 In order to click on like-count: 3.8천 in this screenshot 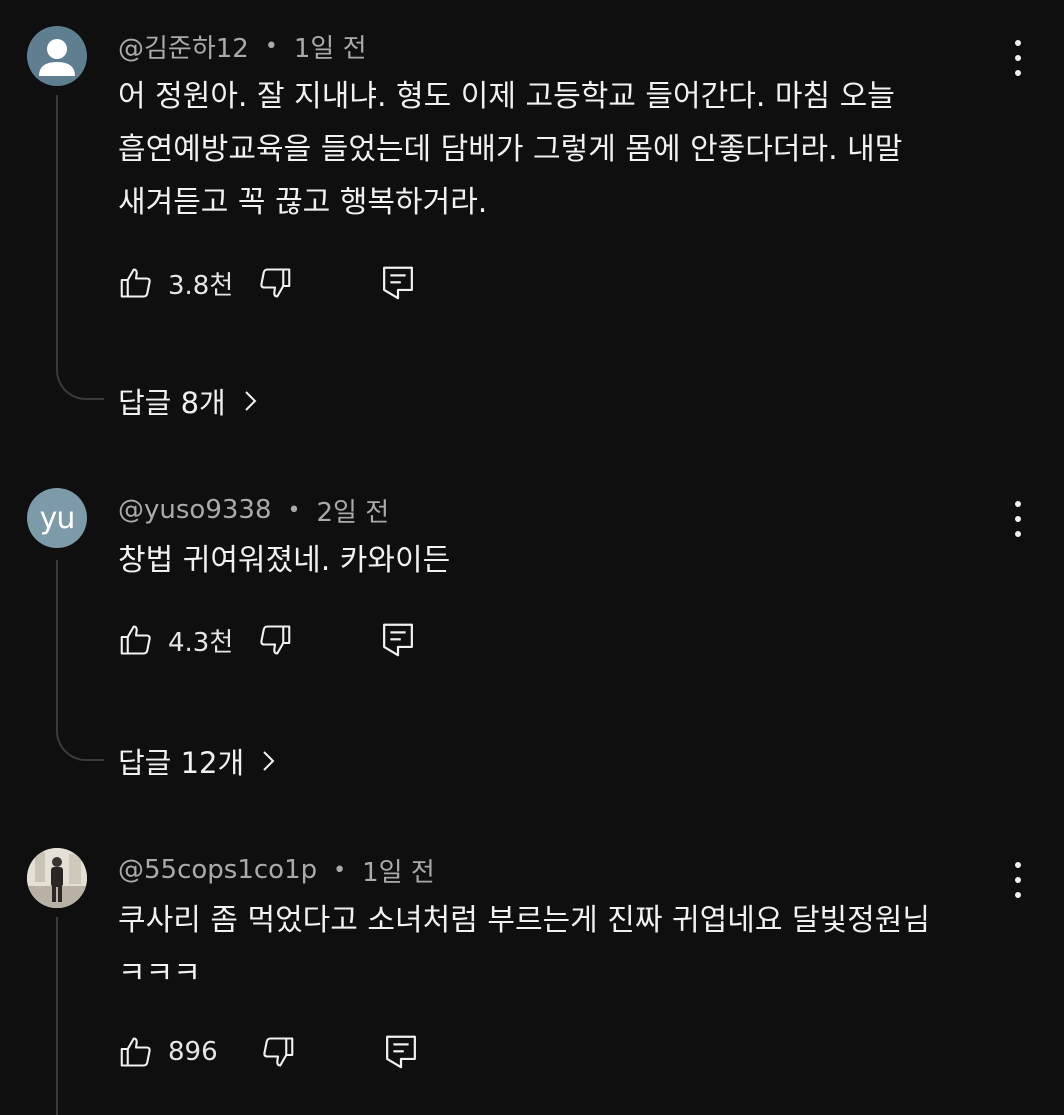, I will do `click(201, 285)`.